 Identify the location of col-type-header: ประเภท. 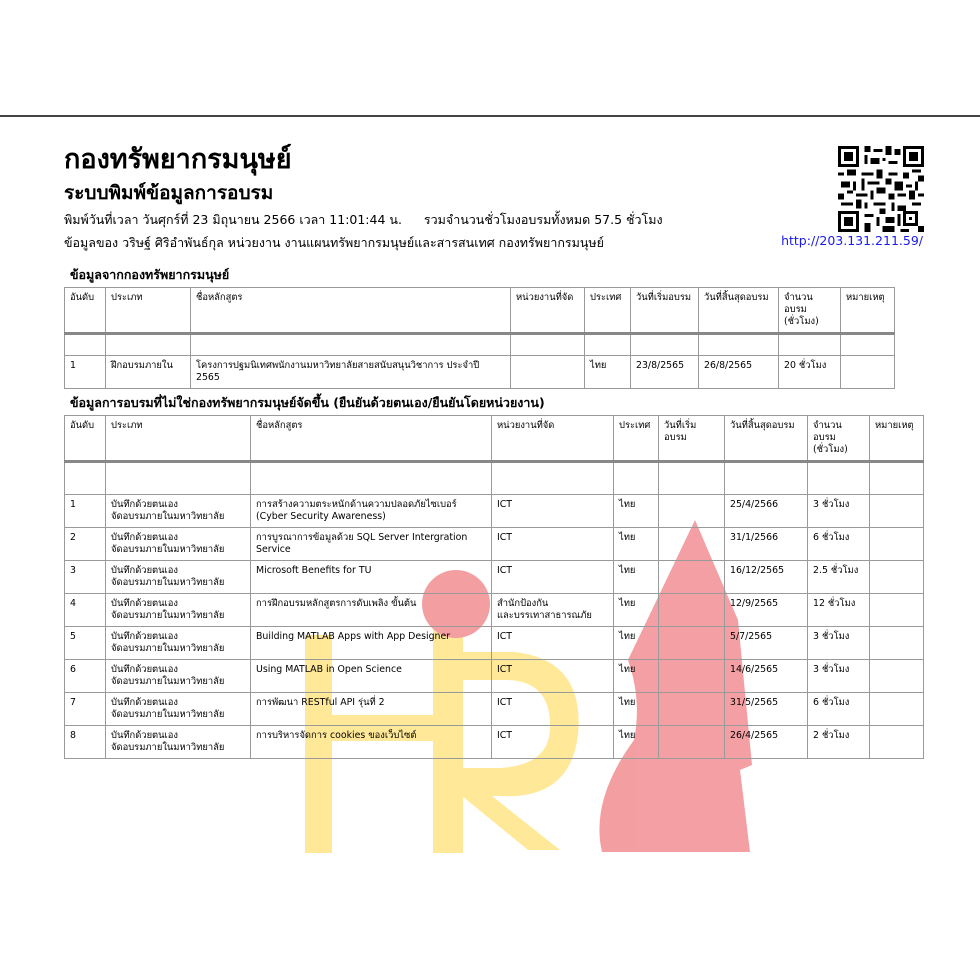
(148, 311).